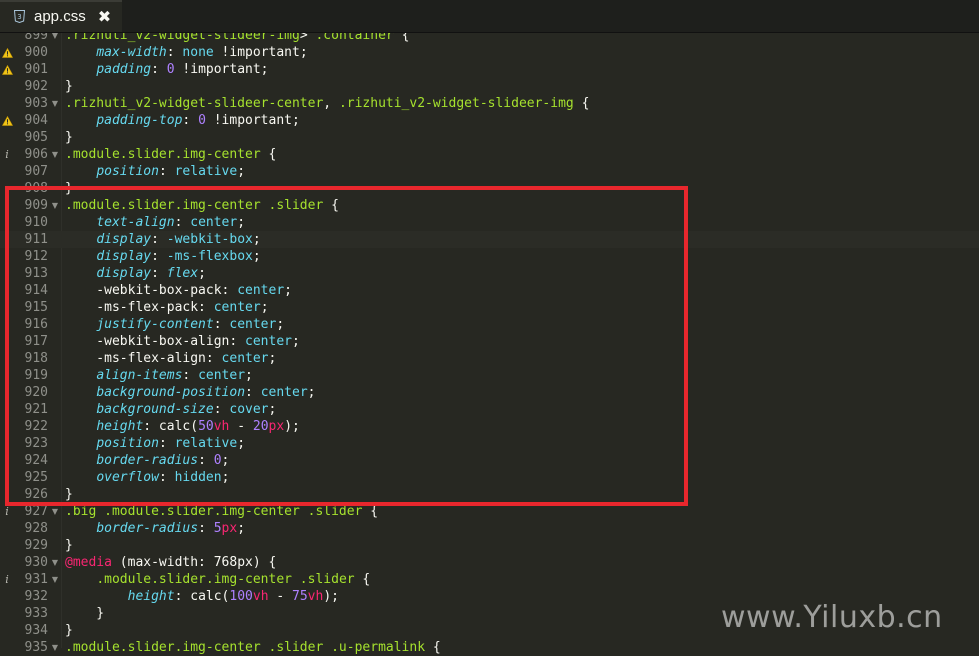  Describe the element at coordinates (489, 16) in the screenshot. I see `tab-bar: 3 app.css ✖` at that location.